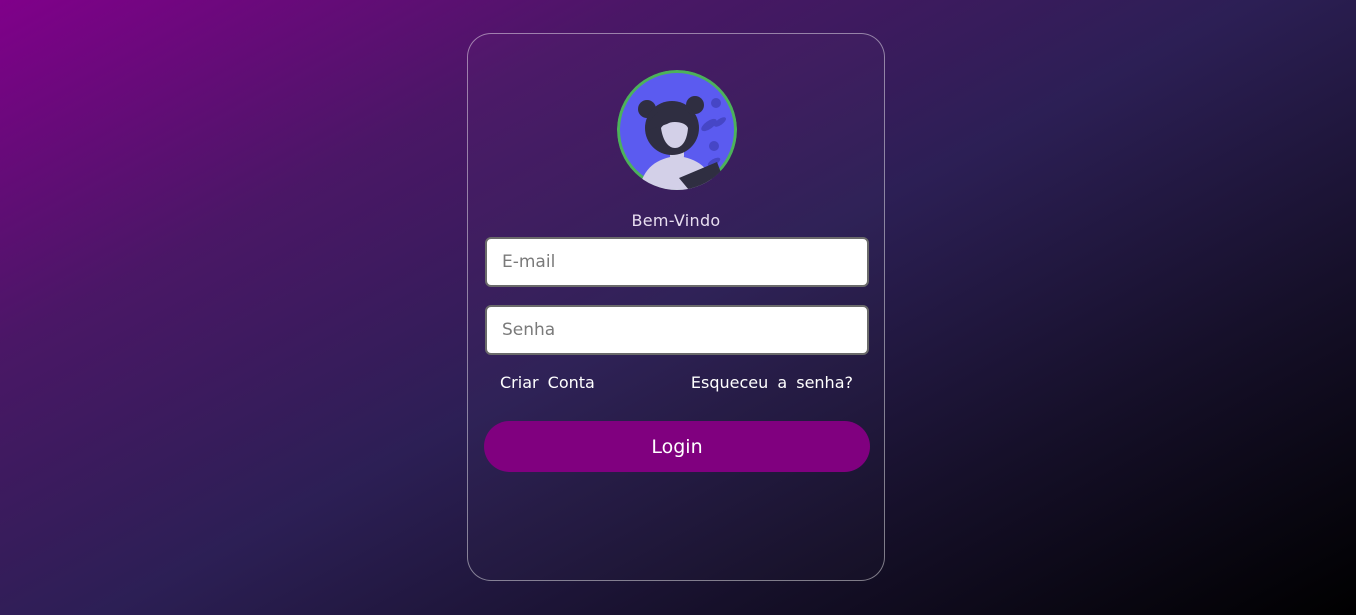  Describe the element at coordinates (772, 382) in the screenshot. I see `forgot-password-link: Esqueceu a senha?` at that location.